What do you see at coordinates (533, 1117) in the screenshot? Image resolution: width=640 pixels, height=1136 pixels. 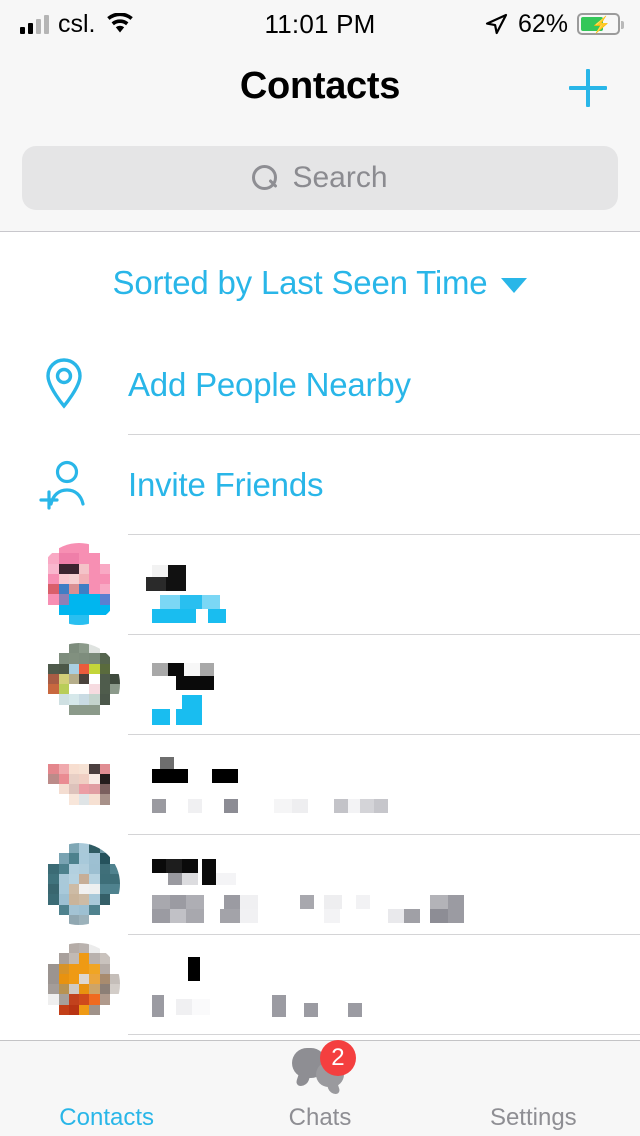 I see `tab-settings-label: Settings` at bounding box center [533, 1117].